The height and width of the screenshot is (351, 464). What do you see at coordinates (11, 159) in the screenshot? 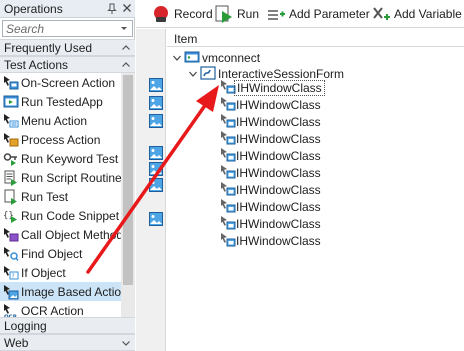
I see `run-keyword-test-icon` at bounding box center [11, 159].